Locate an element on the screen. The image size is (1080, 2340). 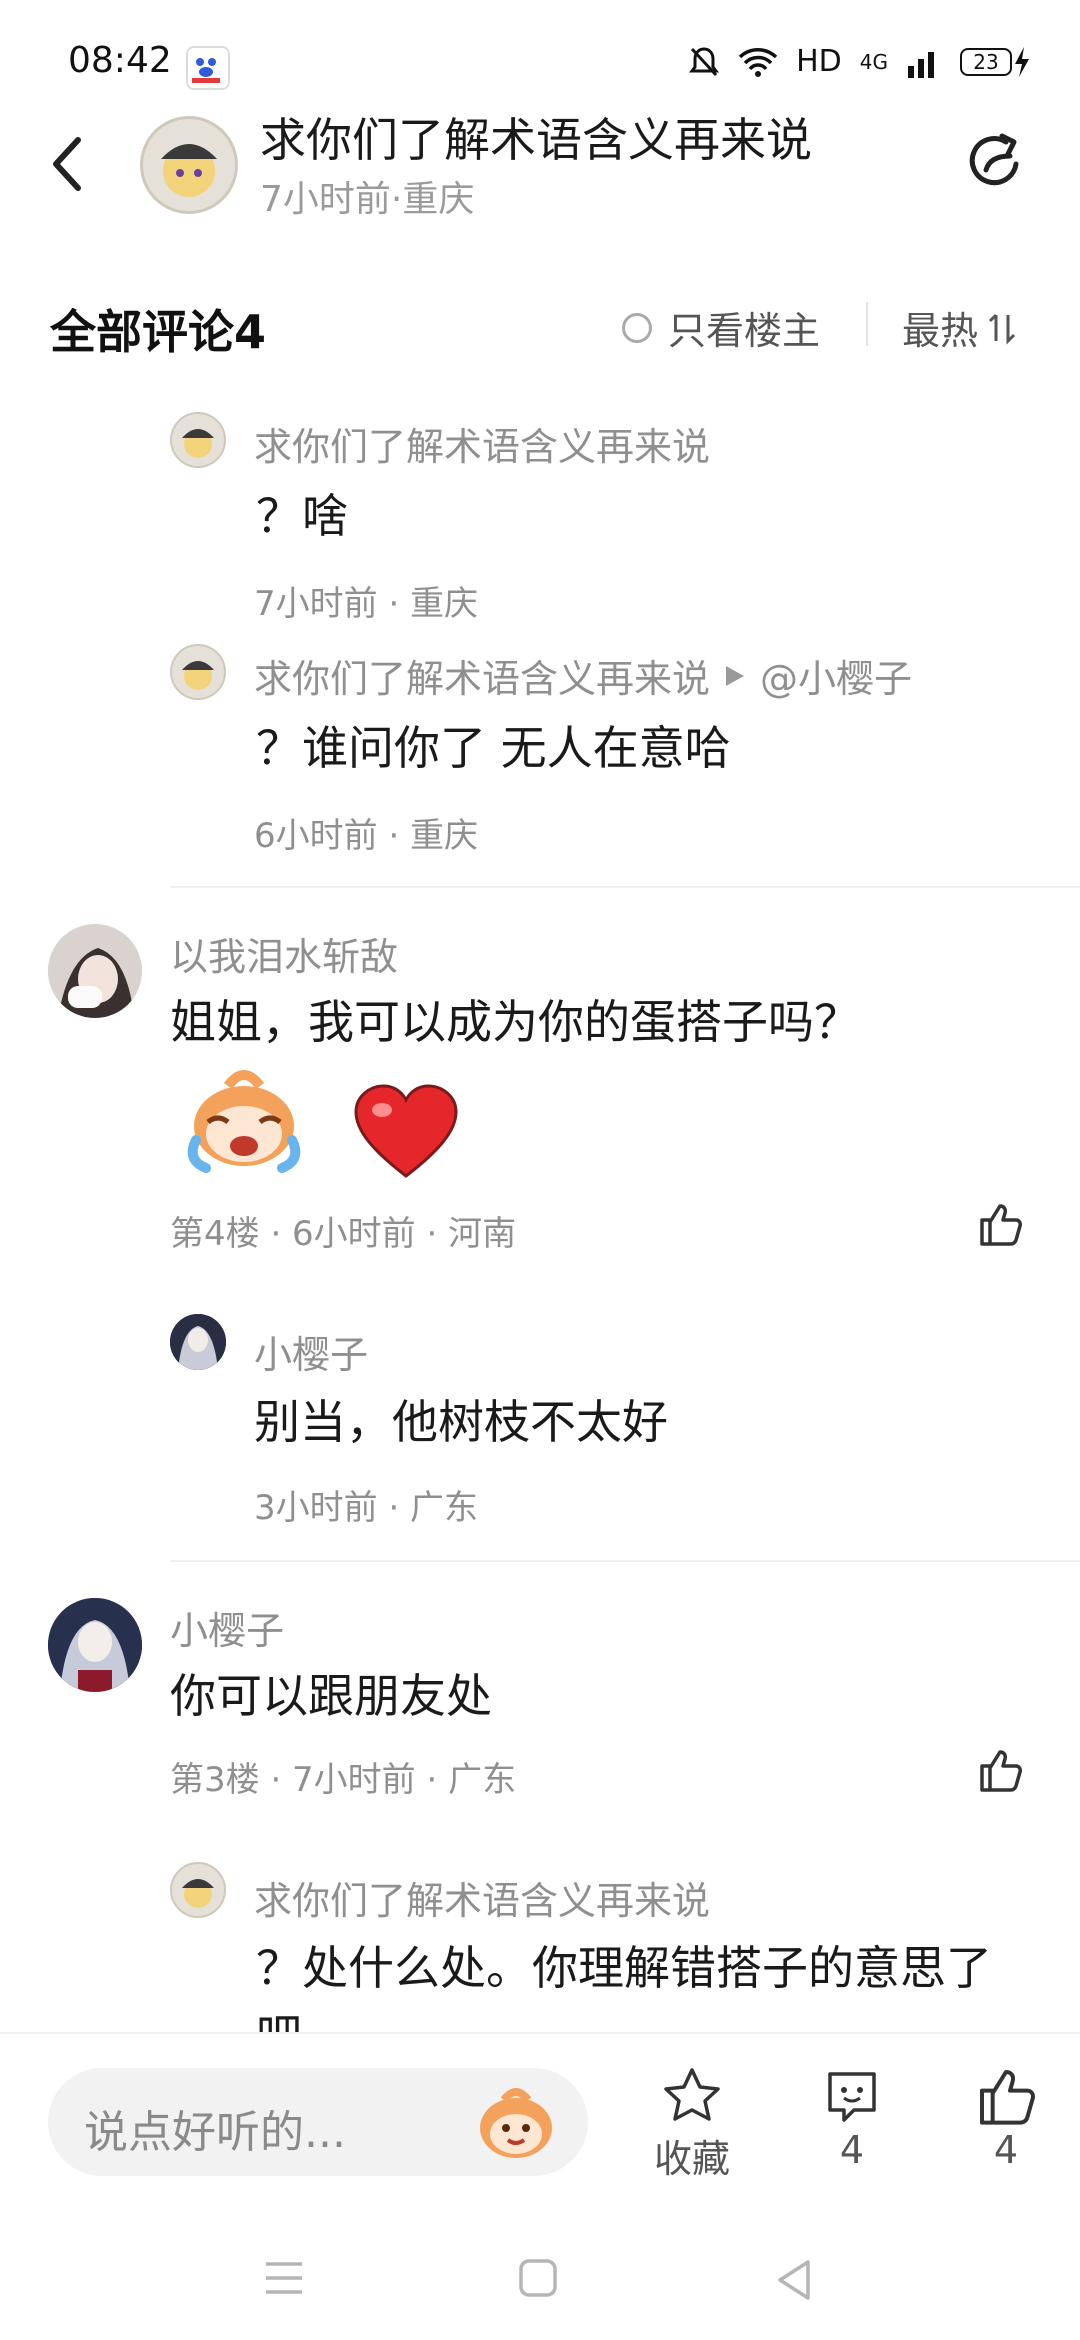
like-button: 4 is located at coordinates (1006, 2118).